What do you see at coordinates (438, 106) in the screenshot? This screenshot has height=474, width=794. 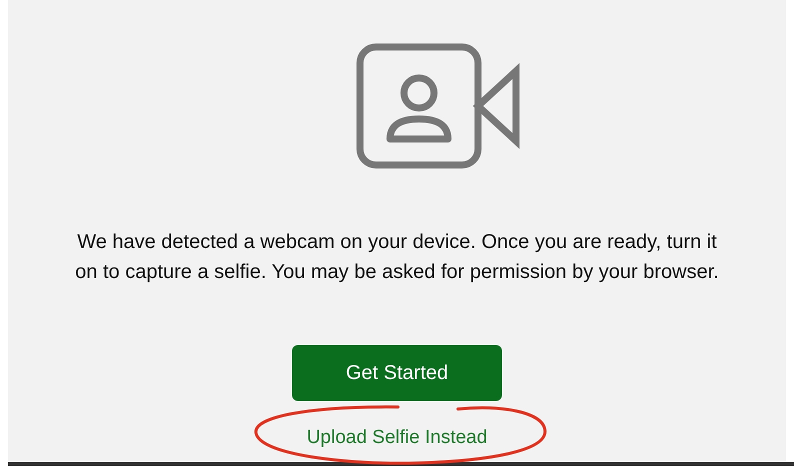 I see `video-camera-person-icon` at bounding box center [438, 106].